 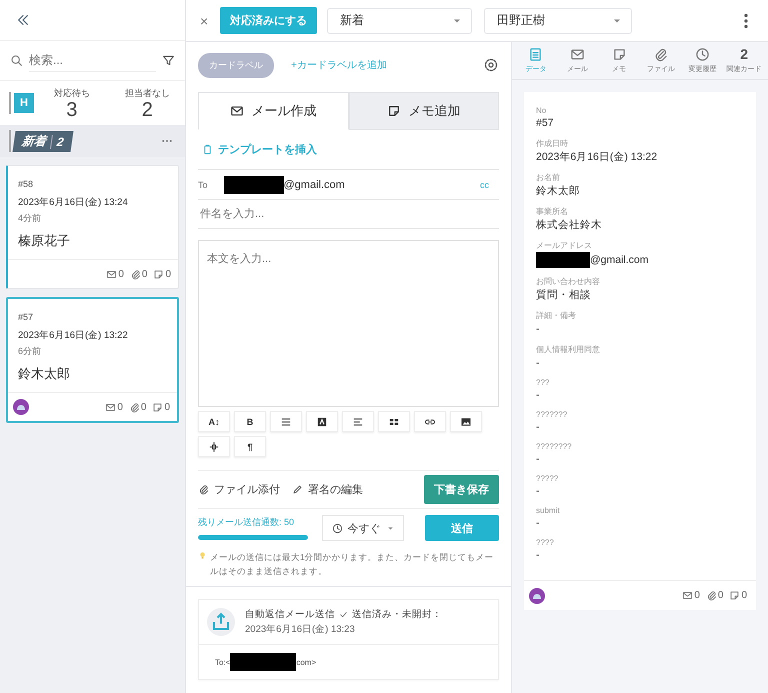 What do you see at coordinates (92, 227) in the screenshot?
I see `ticket-card: #58 2023年6月16日(金) 13:24 4分前 榛原花子 0 0 0` at bounding box center [92, 227].